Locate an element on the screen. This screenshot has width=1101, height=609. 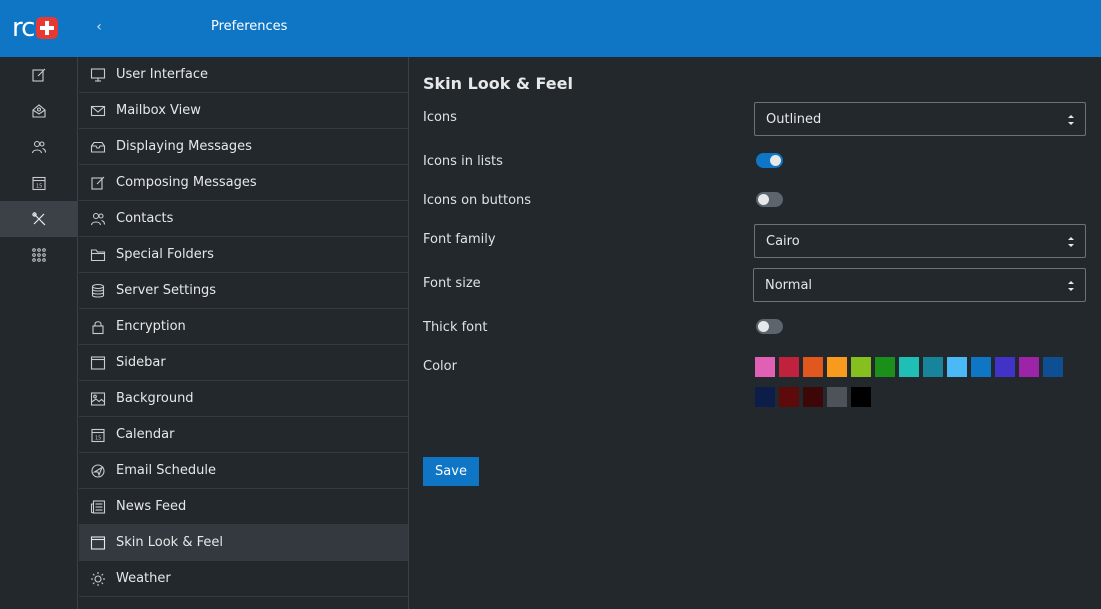
thick-font-toggle is located at coordinates (769, 326).